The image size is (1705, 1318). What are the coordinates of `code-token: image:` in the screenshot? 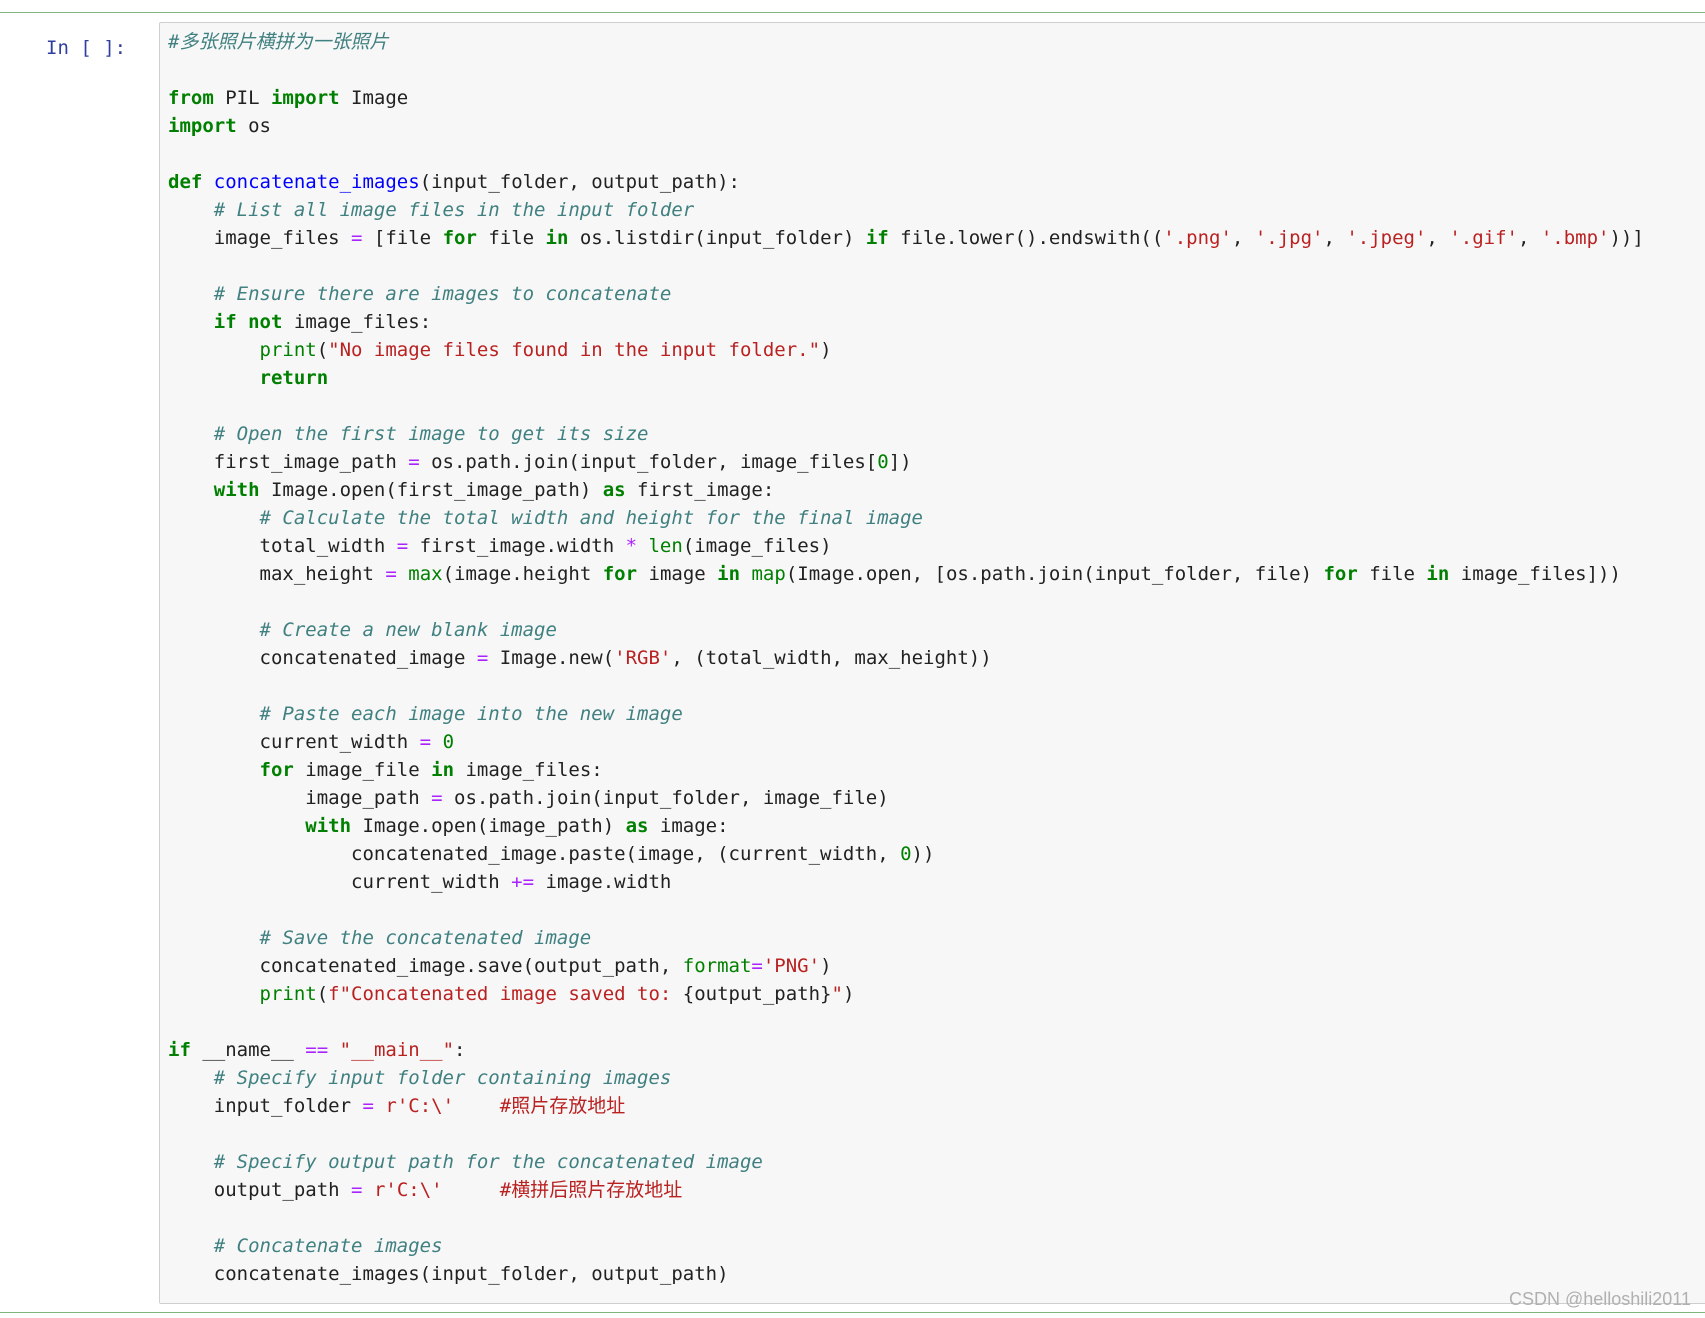 It's located at (688, 826).